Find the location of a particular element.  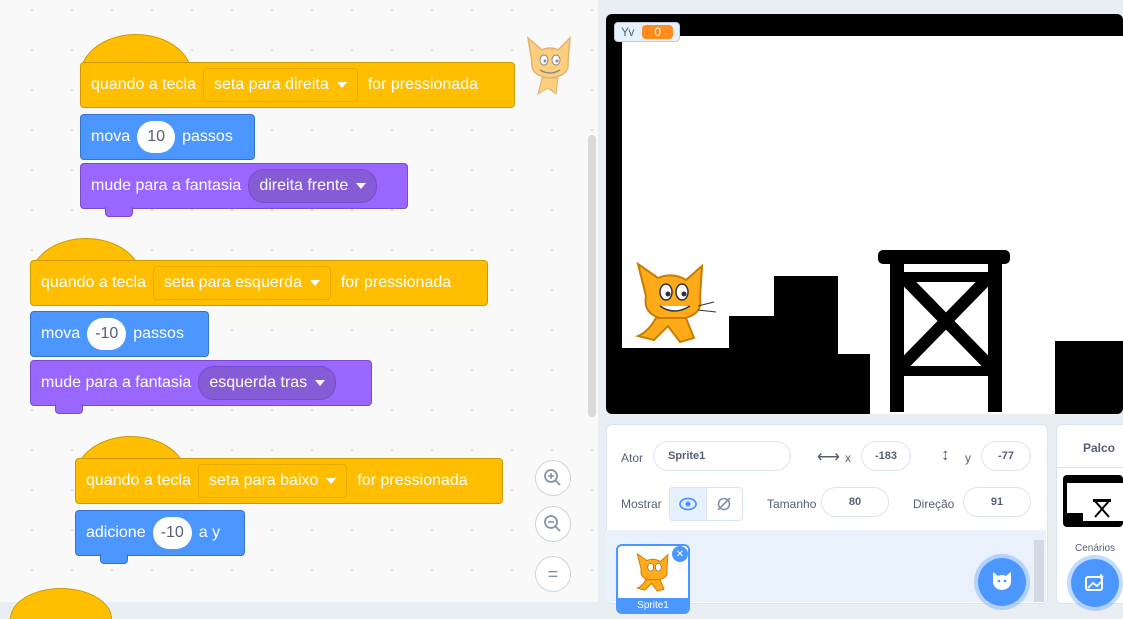

sprite-name-input: Sprite1 is located at coordinates (722, 456).